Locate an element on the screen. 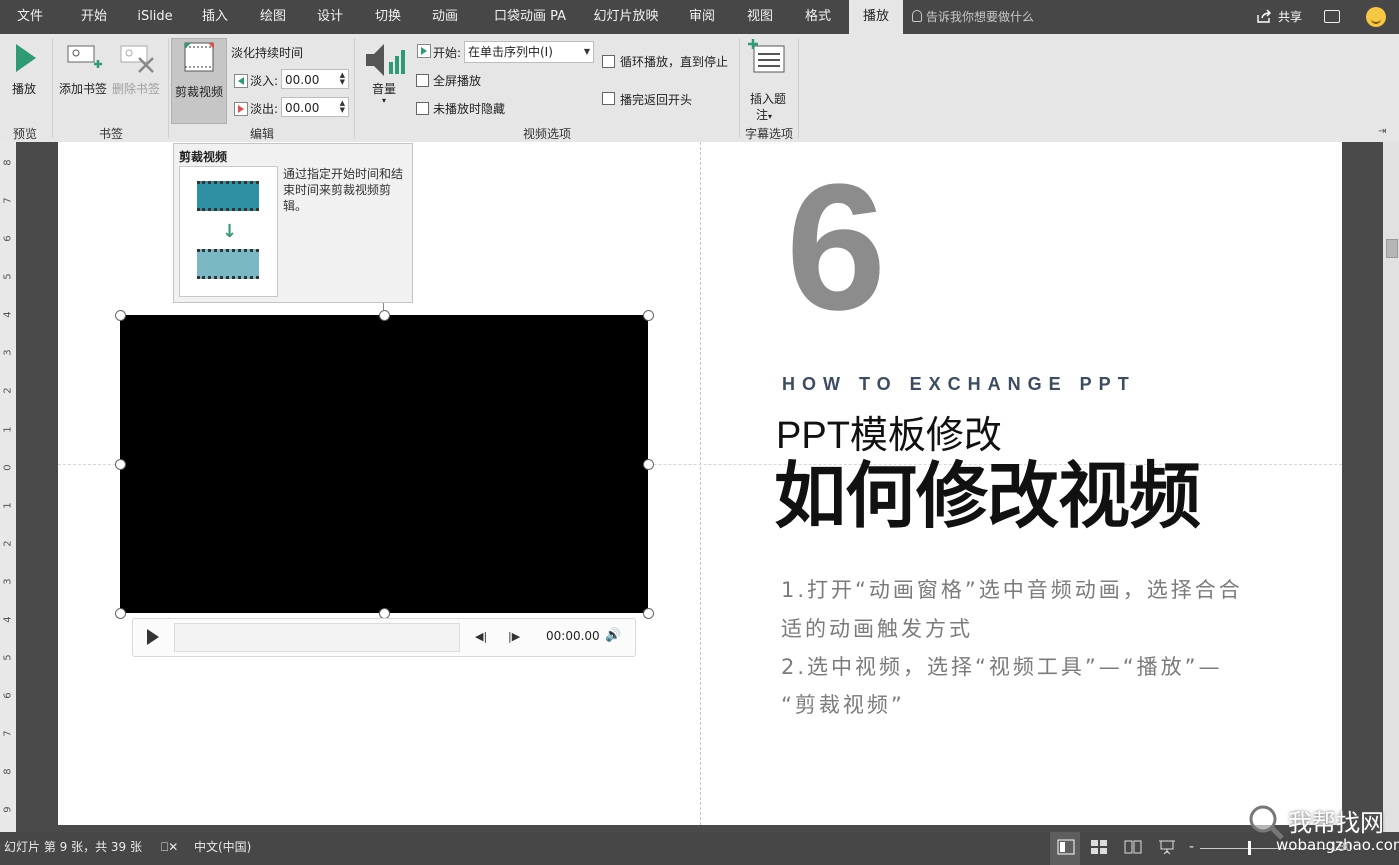  reading-view-icon is located at coordinates (1133, 847).